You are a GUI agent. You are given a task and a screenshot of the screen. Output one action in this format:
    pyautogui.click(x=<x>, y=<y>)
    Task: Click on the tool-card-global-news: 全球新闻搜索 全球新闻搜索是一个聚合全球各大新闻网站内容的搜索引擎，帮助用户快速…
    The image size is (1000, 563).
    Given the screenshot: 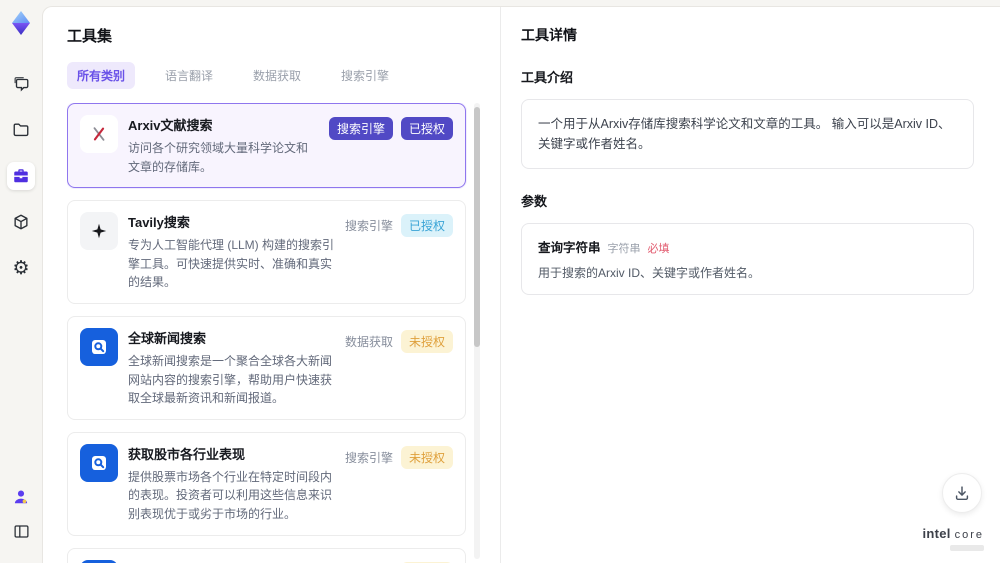 What is the action you would take?
    pyautogui.click(x=266, y=367)
    